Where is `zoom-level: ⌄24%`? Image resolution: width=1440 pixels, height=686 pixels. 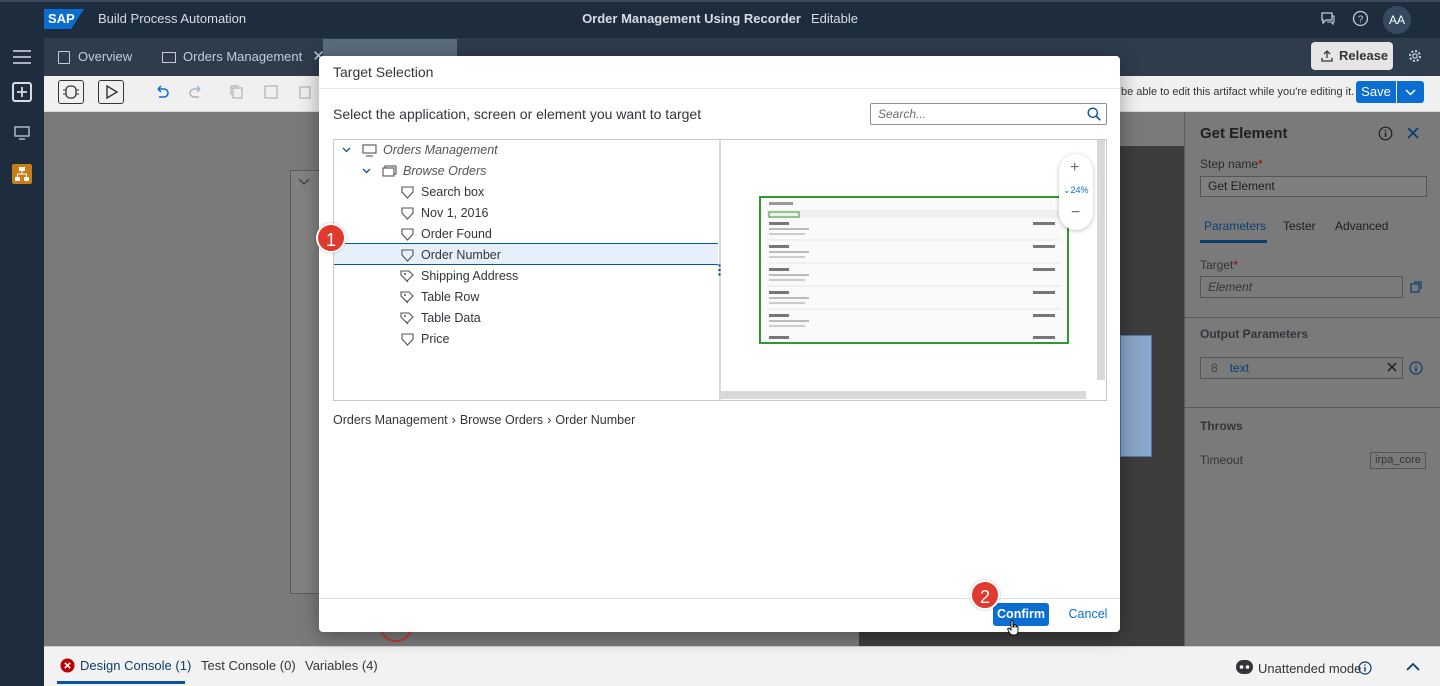 zoom-level: ⌄24% is located at coordinates (1076, 190).